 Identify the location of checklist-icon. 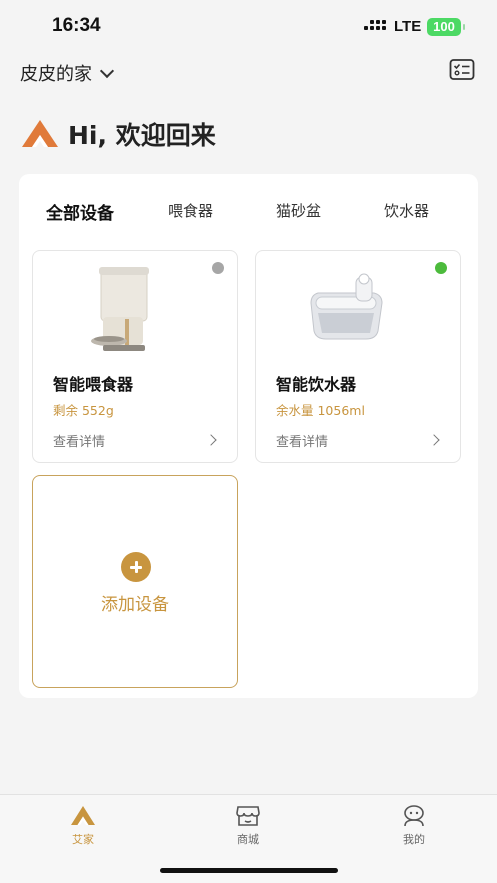
(462, 69).